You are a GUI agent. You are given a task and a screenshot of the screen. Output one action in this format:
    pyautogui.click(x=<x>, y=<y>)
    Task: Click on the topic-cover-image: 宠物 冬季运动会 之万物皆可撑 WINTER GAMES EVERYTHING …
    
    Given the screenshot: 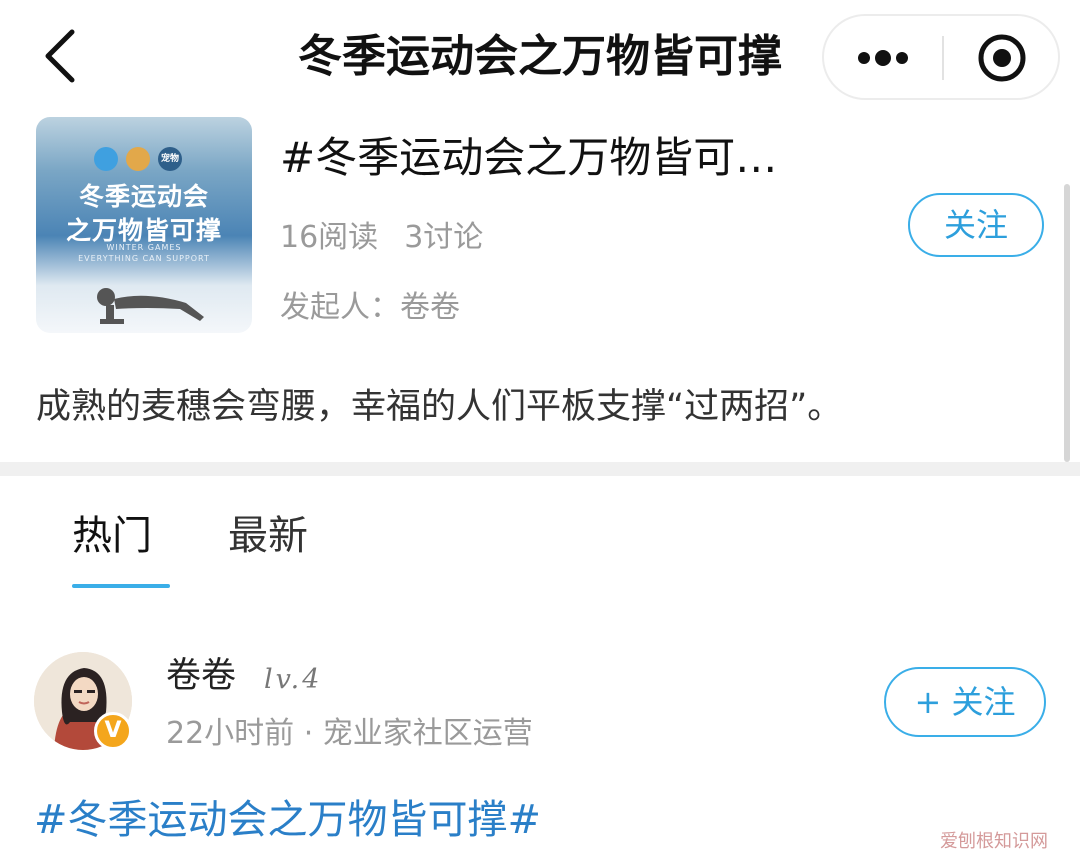 What is the action you would take?
    pyautogui.click(x=144, y=225)
    